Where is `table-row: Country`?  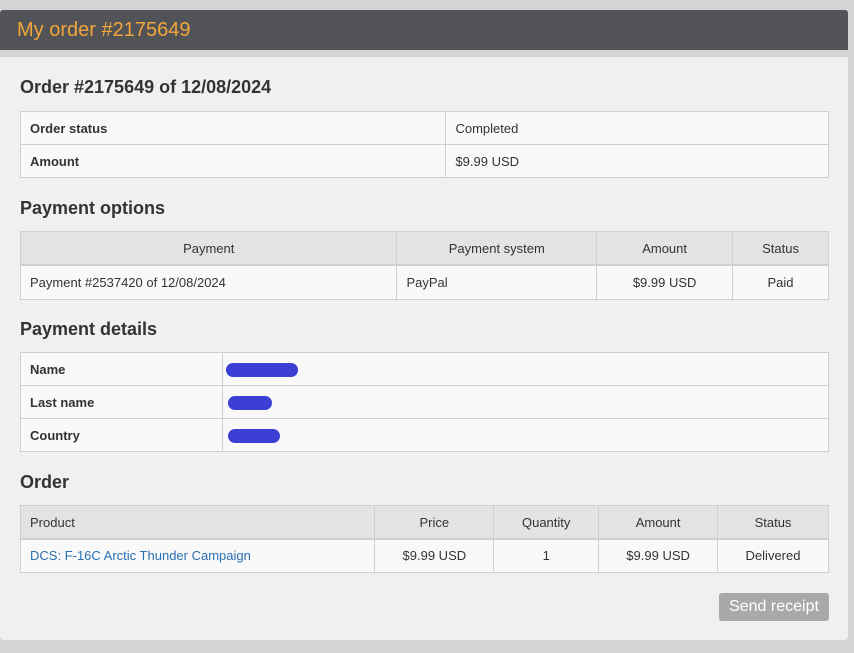 table-row: Country is located at coordinates (425, 435).